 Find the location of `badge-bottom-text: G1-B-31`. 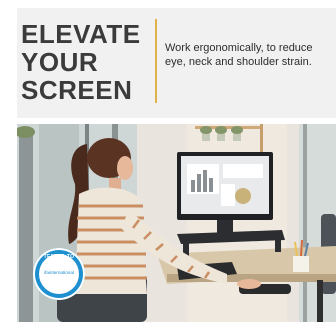

badge-bottom-text: G1-B-31 is located at coordinates (59, 291).